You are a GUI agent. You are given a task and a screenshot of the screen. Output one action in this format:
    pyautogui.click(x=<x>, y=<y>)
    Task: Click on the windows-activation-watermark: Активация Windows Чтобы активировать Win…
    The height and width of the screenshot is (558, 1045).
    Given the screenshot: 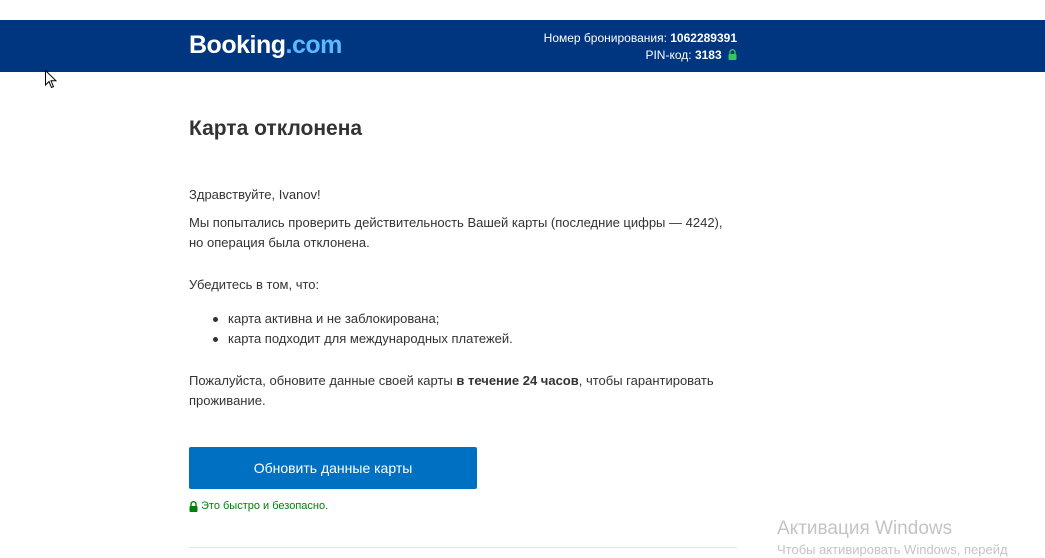 What is the action you would take?
    pyautogui.click(x=892, y=538)
    